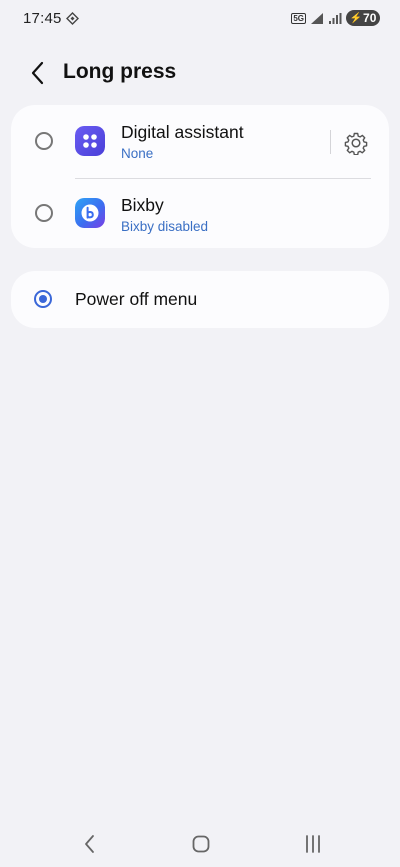  What do you see at coordinates (120, 71) in the screenshot?
I see `page-title: Long press` at bounding box center [120, 71].